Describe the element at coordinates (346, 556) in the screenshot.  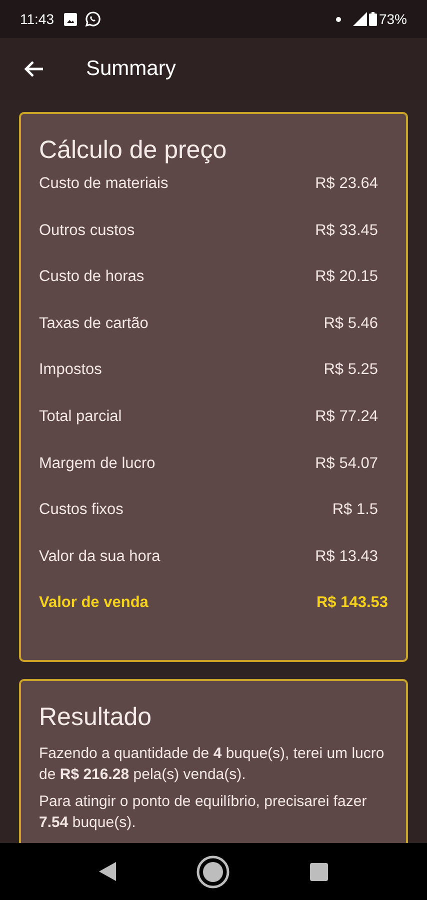
I see `cost-value: R$ 13.43` at that location.